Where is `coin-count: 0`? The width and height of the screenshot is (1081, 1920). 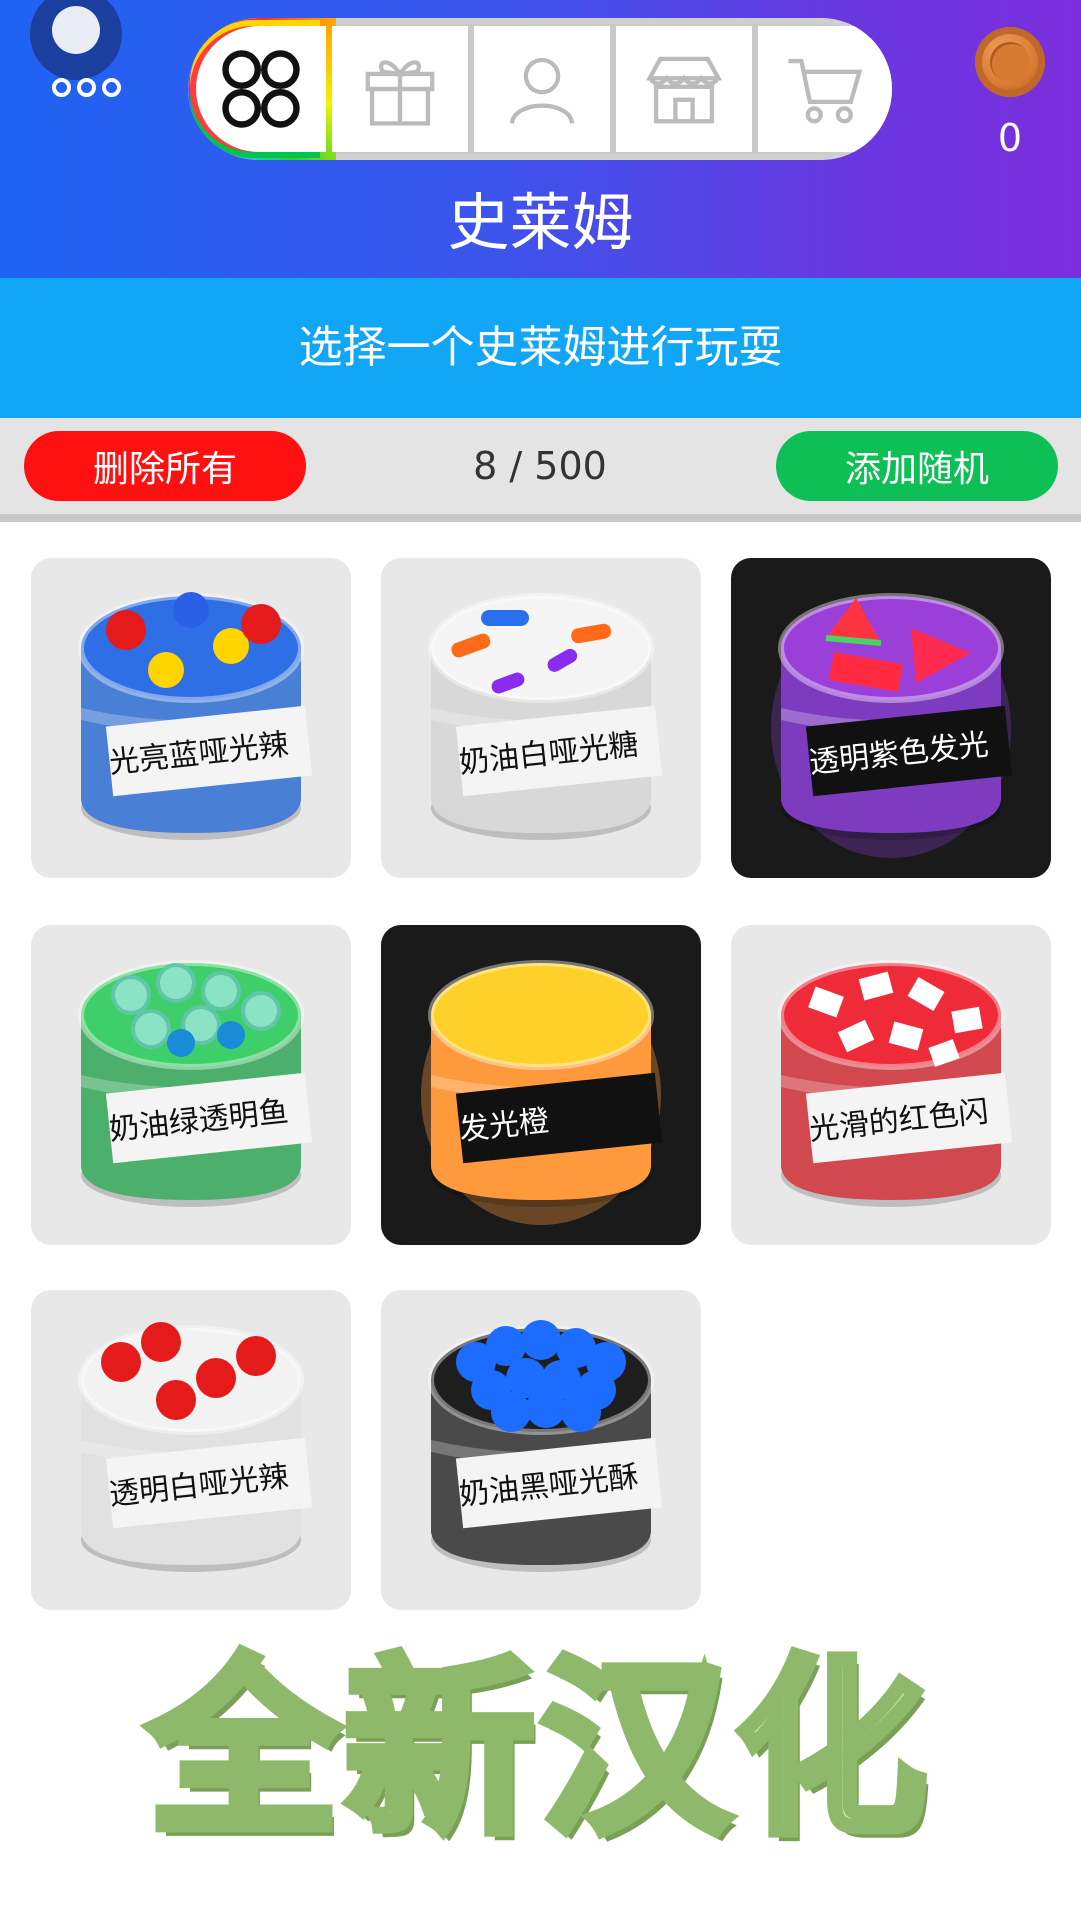 coin-count: 0 is located at coordinates (1010, 138).